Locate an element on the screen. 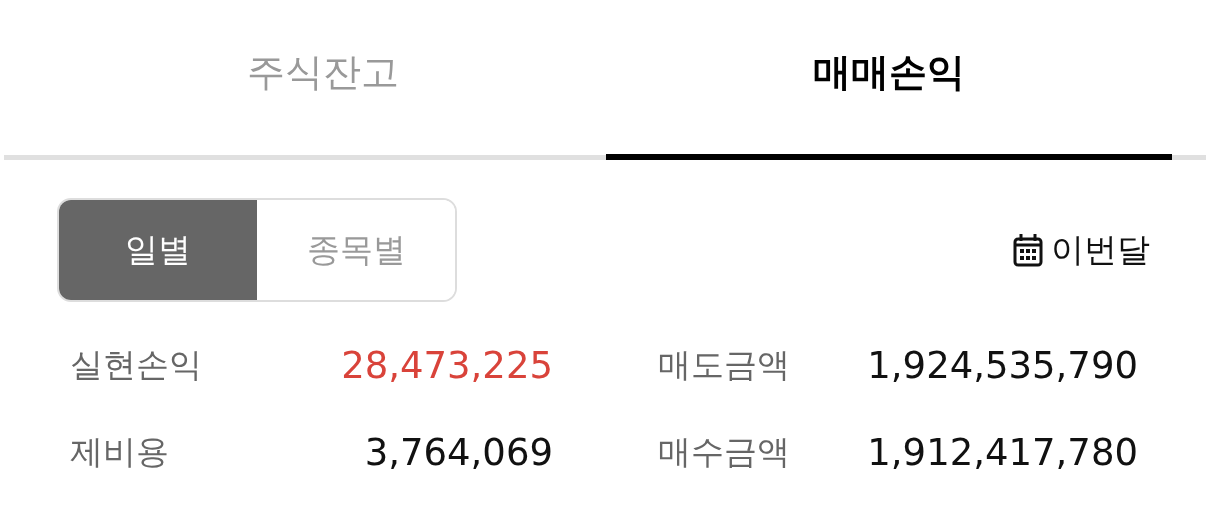  summary-label: 매수금액 is located at coordinates (724, 452).